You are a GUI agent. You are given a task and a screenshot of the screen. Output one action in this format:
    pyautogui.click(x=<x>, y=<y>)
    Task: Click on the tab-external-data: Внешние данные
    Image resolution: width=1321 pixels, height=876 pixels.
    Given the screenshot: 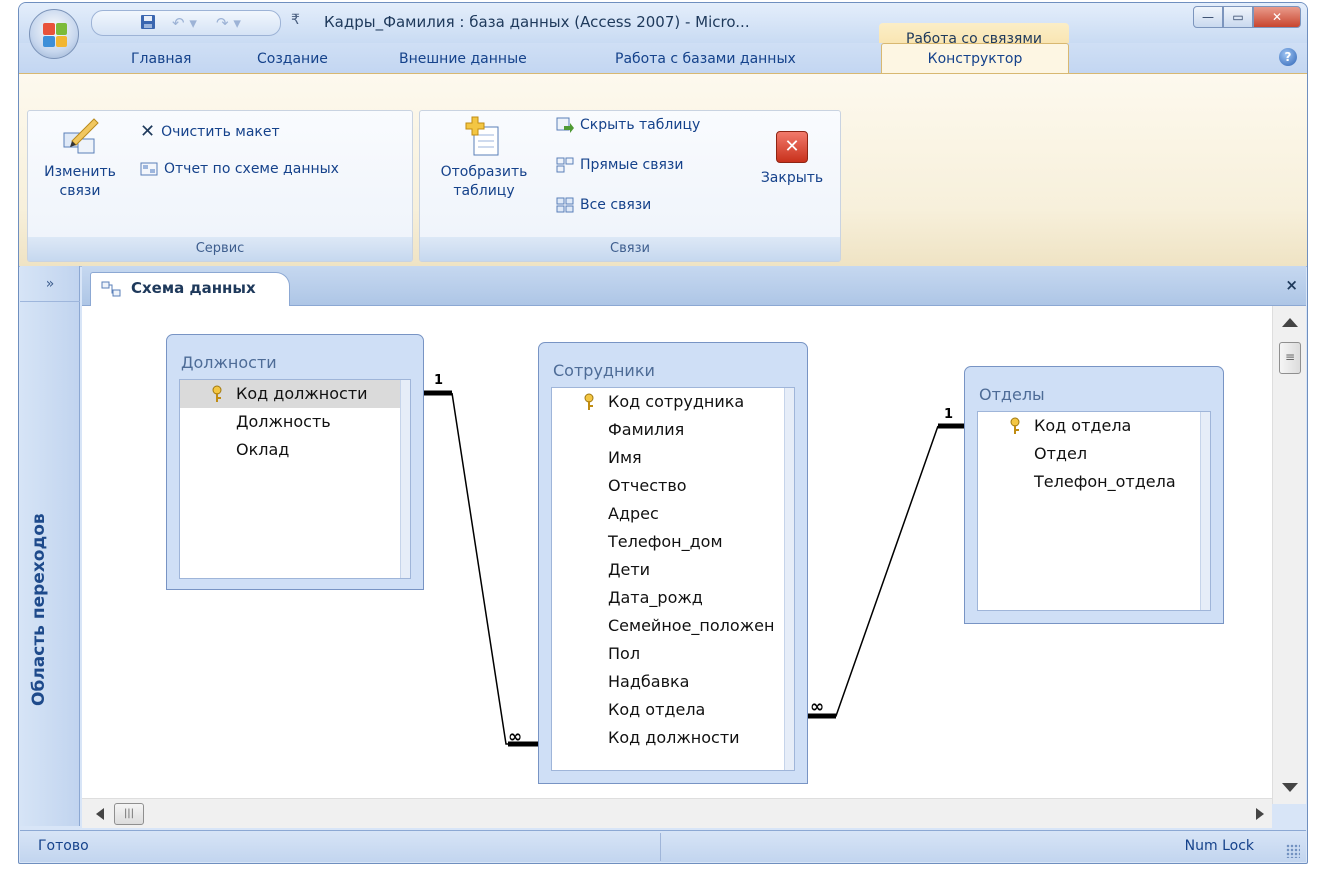 What is the action you would take?
    pyautogui.click(x=463, y=59)
    